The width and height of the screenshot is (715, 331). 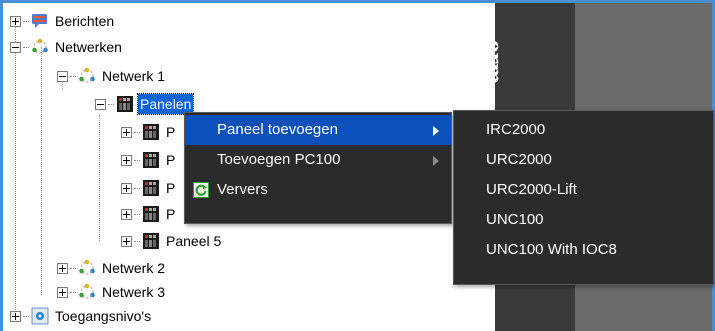 I want to click on tree-node-paneel-5: Paneel 5, so click(x=172, y=241).